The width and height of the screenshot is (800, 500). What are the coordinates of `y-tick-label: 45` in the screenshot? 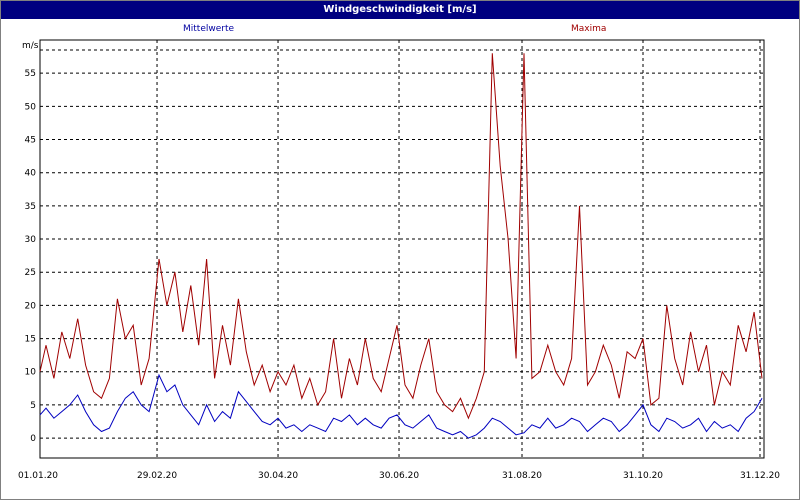 It's located at (30, 141).